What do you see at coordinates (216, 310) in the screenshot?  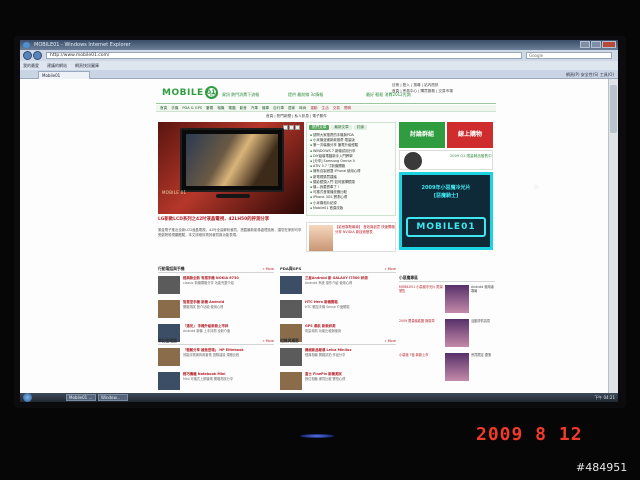 I see `article-item: 智慧型手機 新機 Android 開箱測試 簡介功能 使用心得` at bounding box center [216, 310].